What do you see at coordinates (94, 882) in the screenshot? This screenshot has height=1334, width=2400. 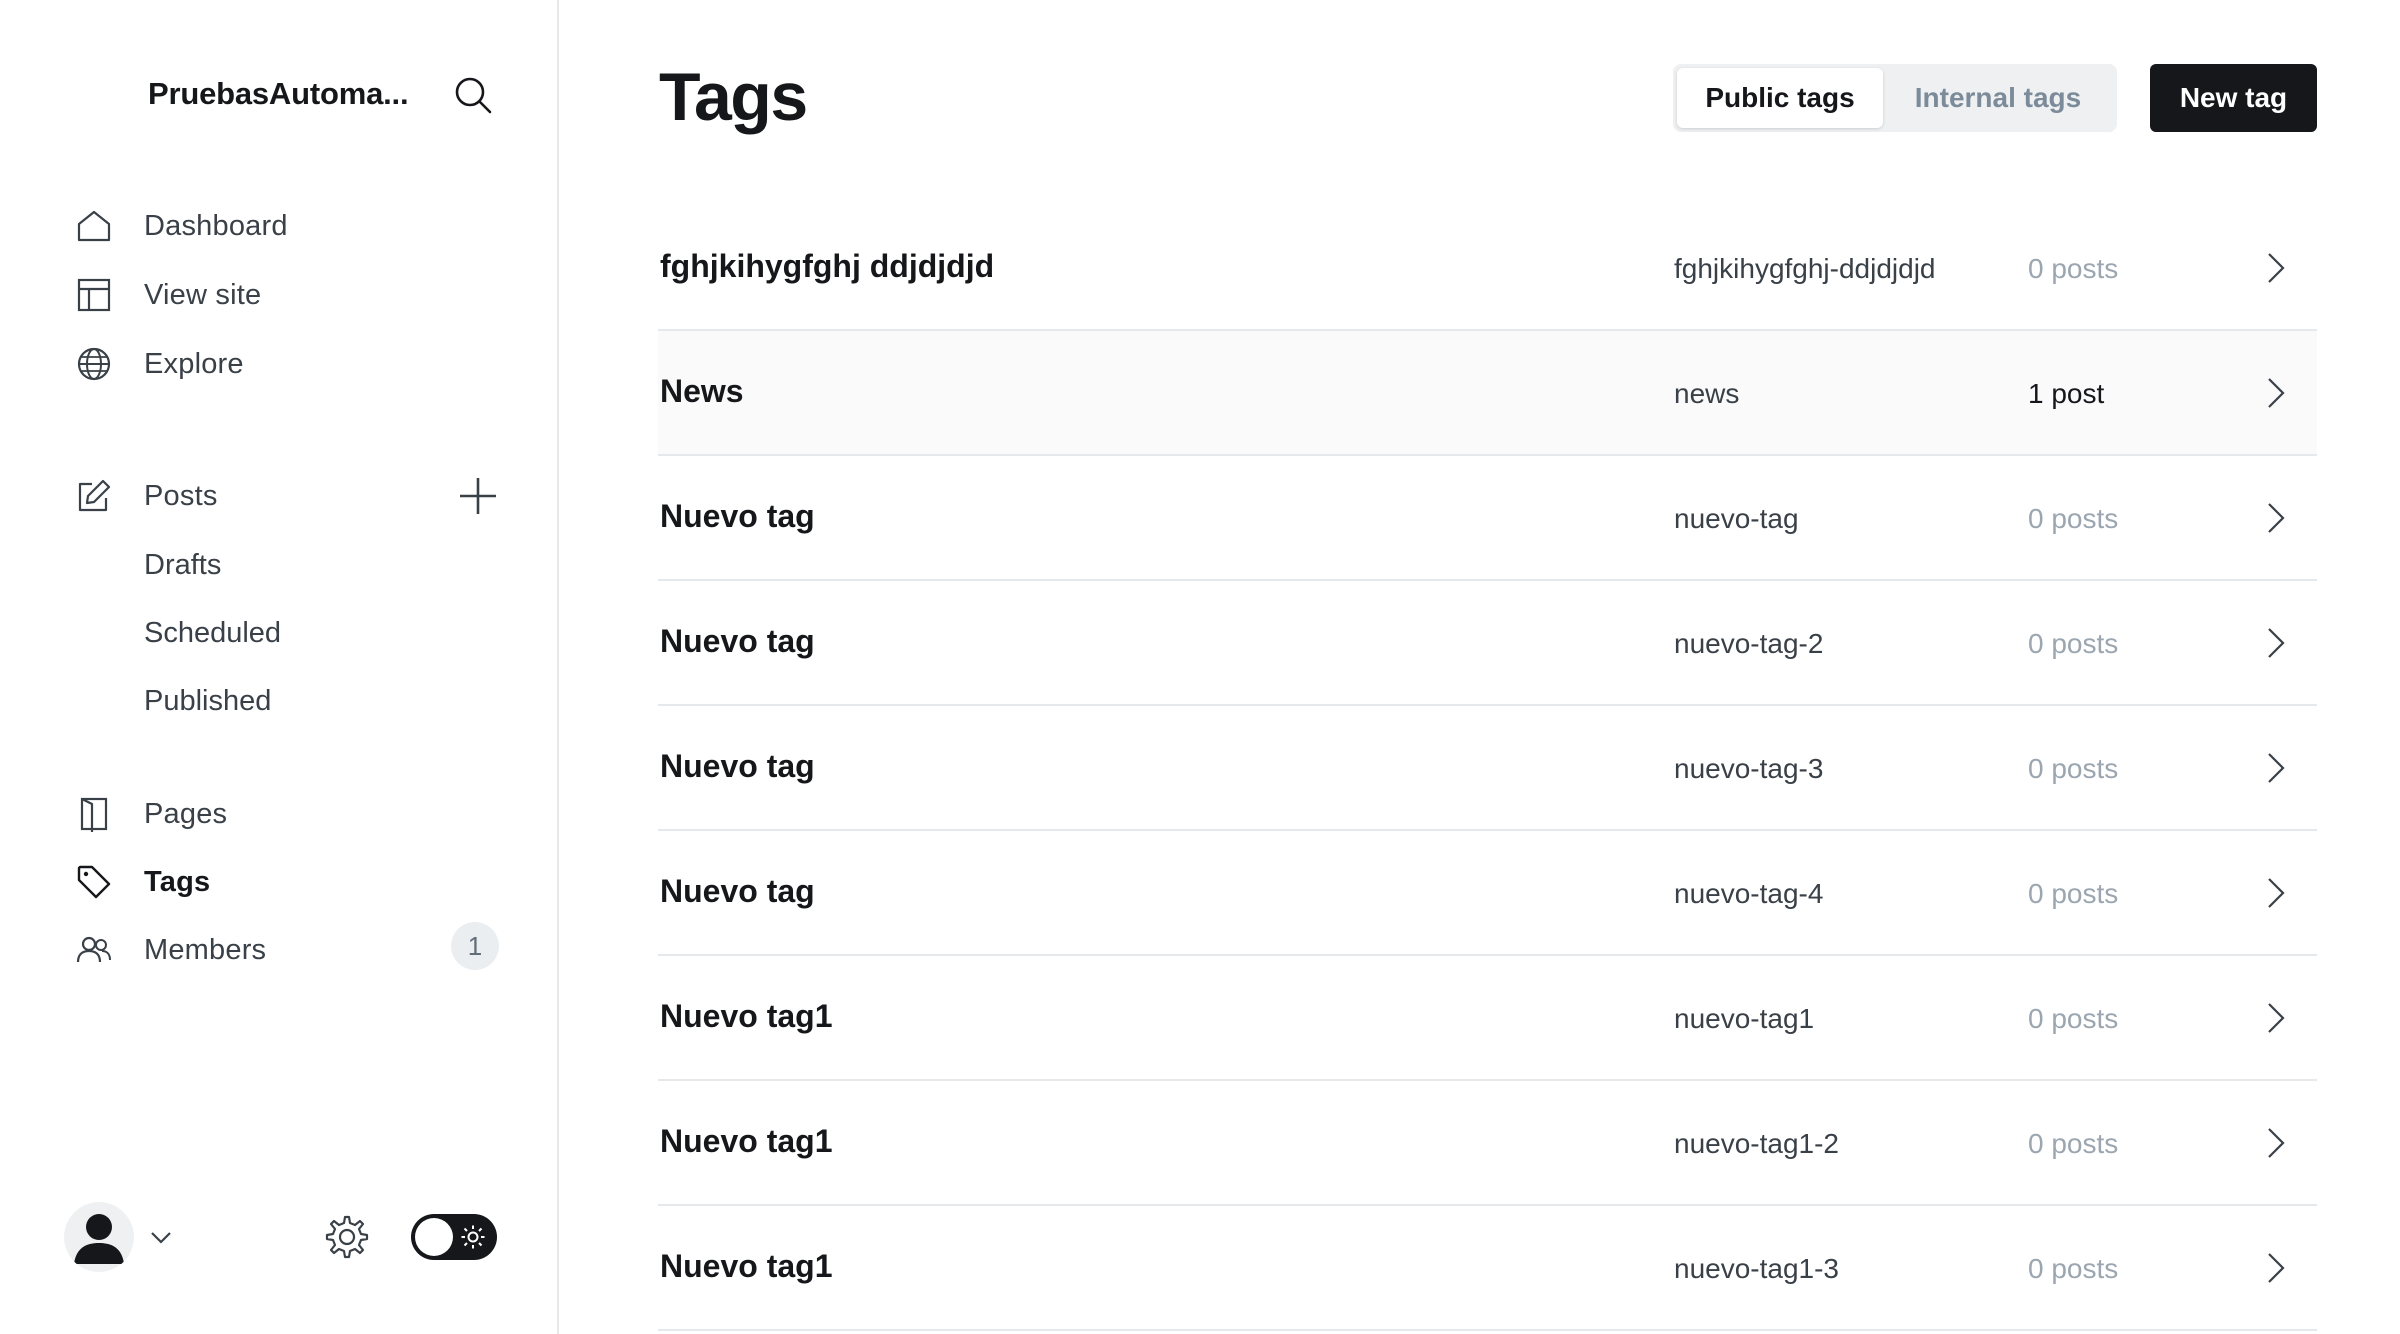 I see `tag-icon` at bounding box center [94, 882].